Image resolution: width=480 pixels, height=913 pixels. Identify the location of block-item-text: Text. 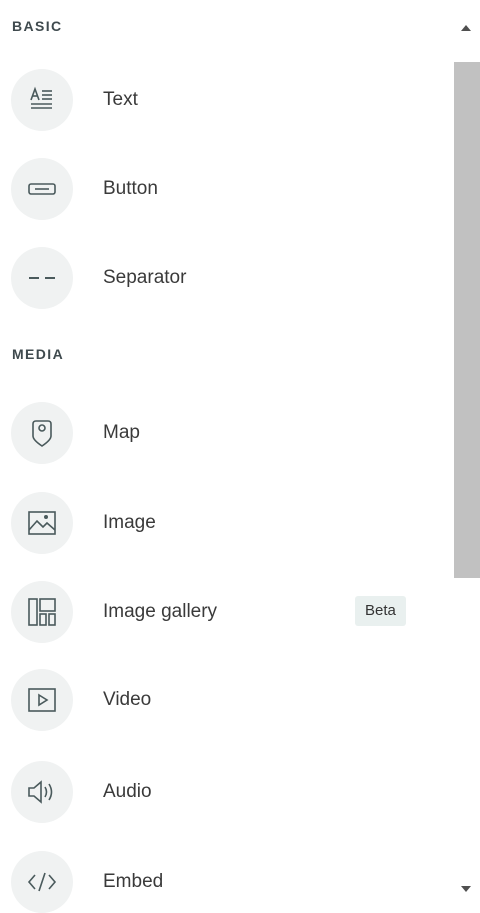
(220, 100).